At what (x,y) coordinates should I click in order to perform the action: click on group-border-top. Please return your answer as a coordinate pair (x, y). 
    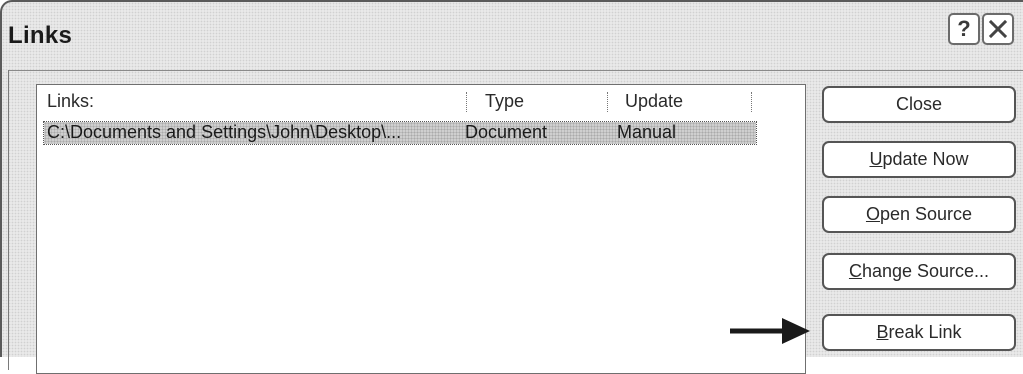
    Looking at the image, I should click on (515, 70).